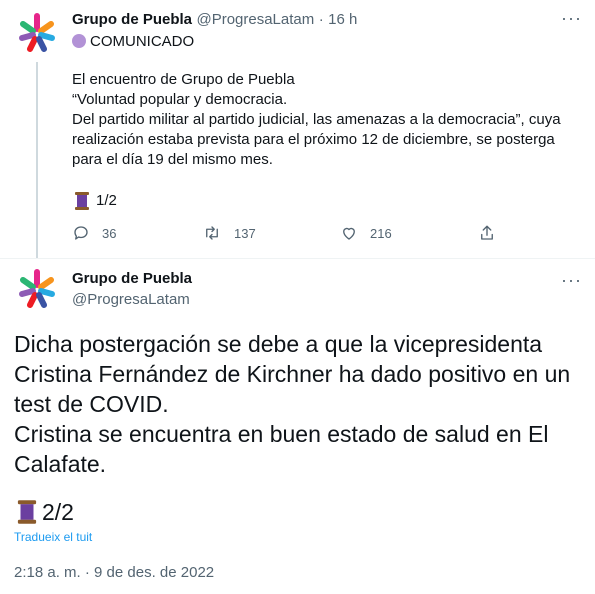  Describe the element at coordinates (94, 233) in the screenshot. I see `reply-button: 36` at that location.